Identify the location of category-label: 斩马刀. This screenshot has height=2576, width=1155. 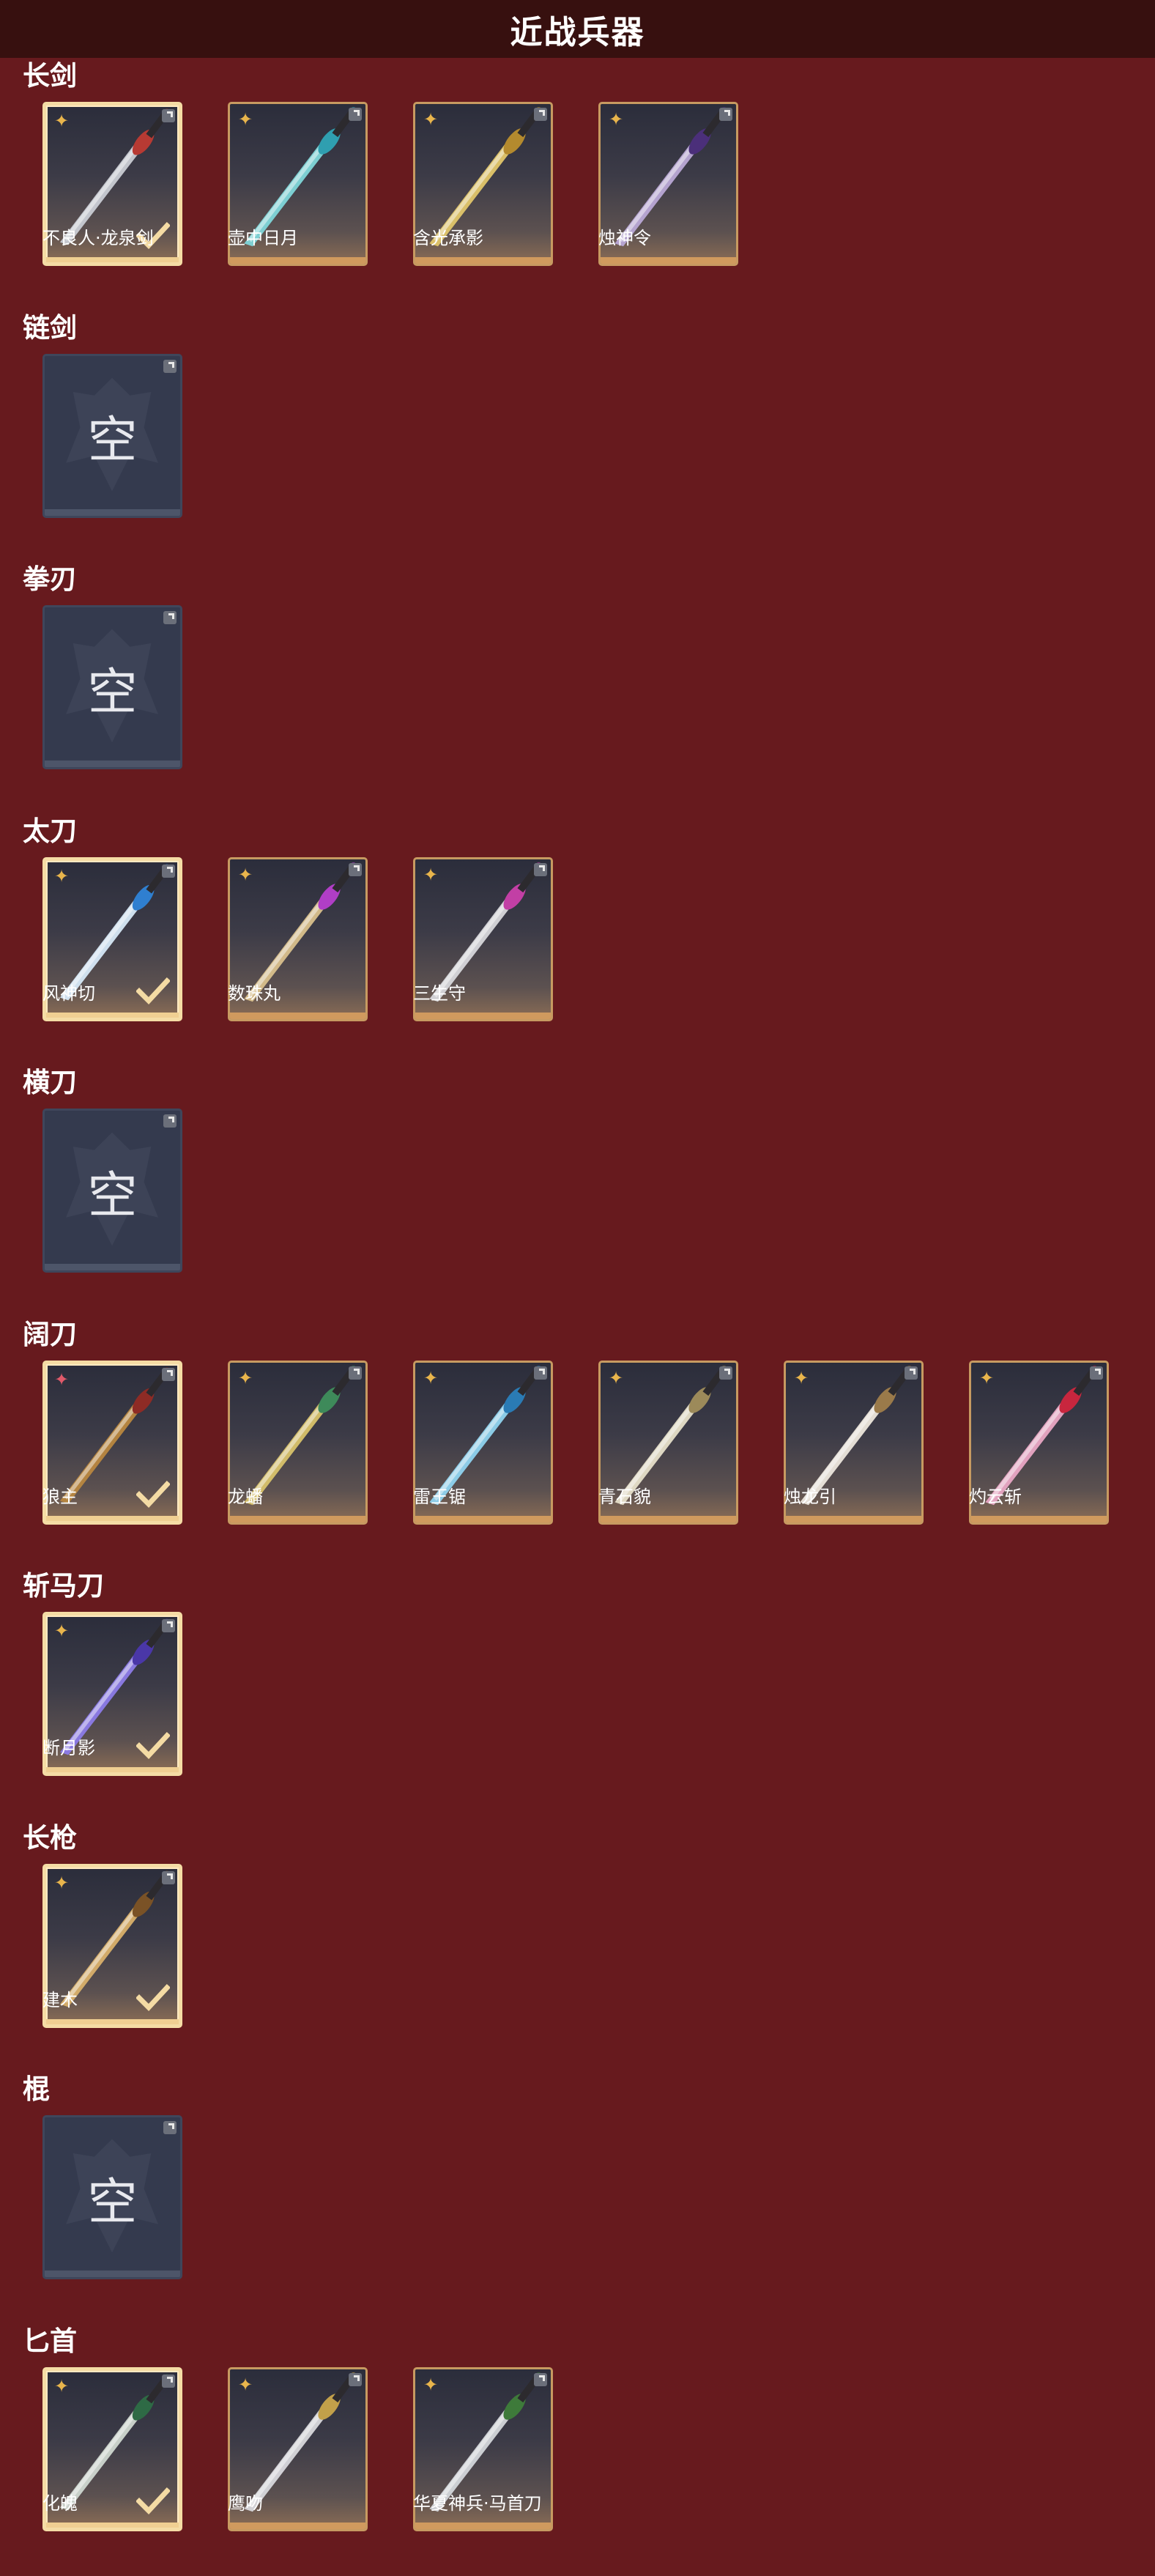
(63, 1586).